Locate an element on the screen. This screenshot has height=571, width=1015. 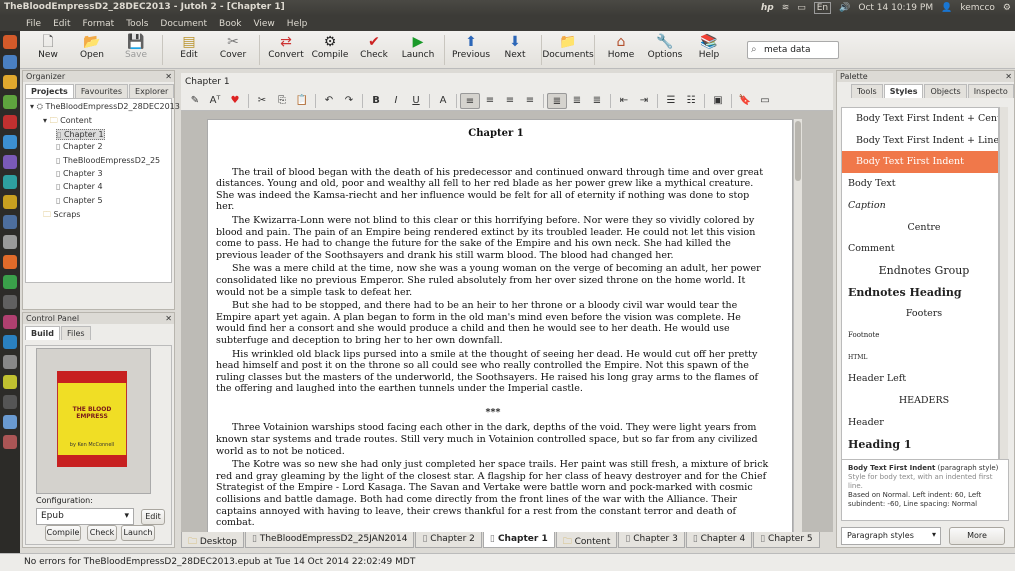
style-item: Endnotes Group is located at coordinates (920, 271).